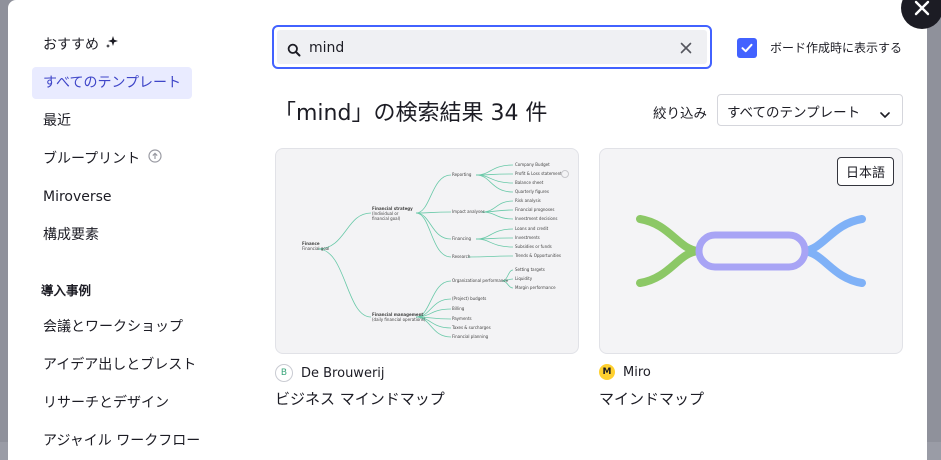 Image resolution: width=941 pixels, height=460 pixels. What do you see at coordinates (462, 174) in the screenshot?
I see `svg-text: Reporting` at bounding box center [462, 174].